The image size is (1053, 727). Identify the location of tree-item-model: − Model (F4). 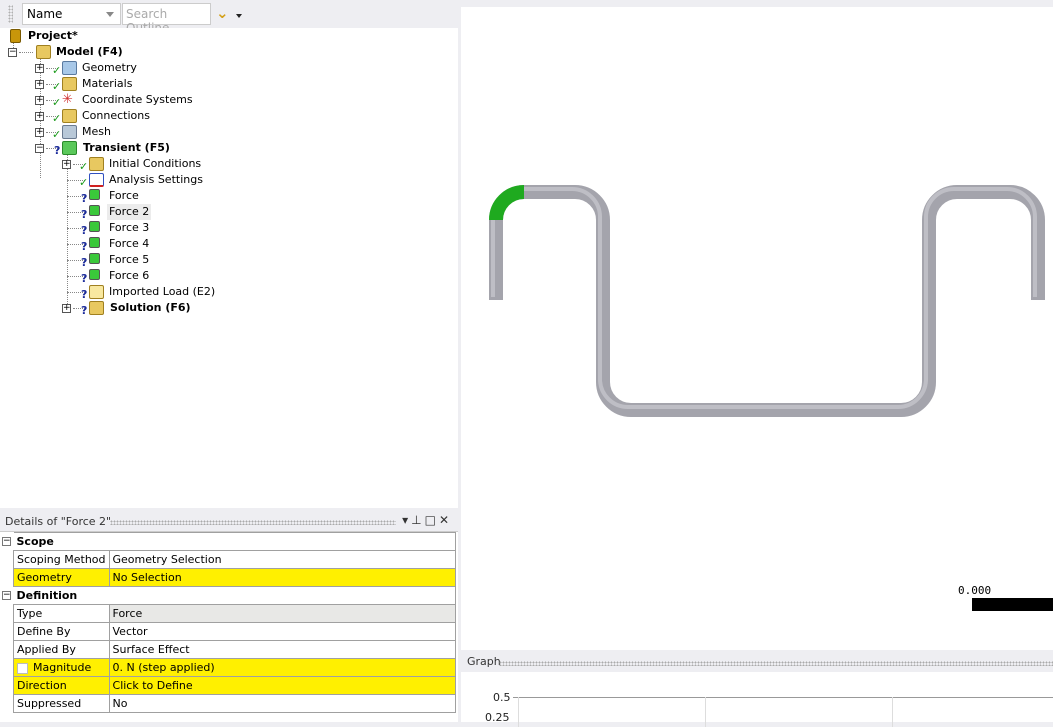
(108, 52).